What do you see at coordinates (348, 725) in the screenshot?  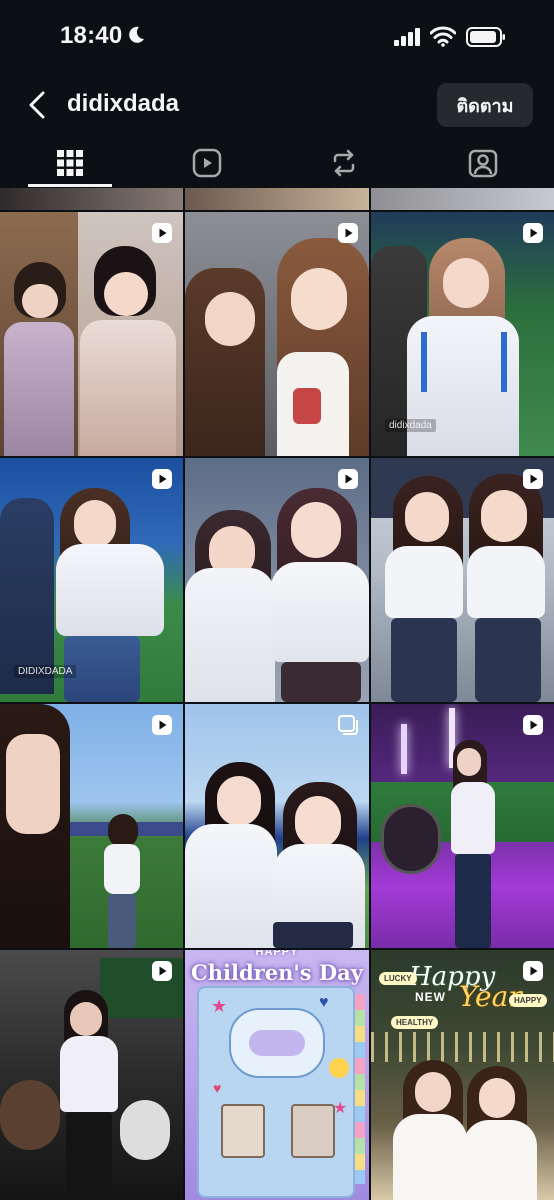 I see `carousel-icon` at bounding box center [348, 725].